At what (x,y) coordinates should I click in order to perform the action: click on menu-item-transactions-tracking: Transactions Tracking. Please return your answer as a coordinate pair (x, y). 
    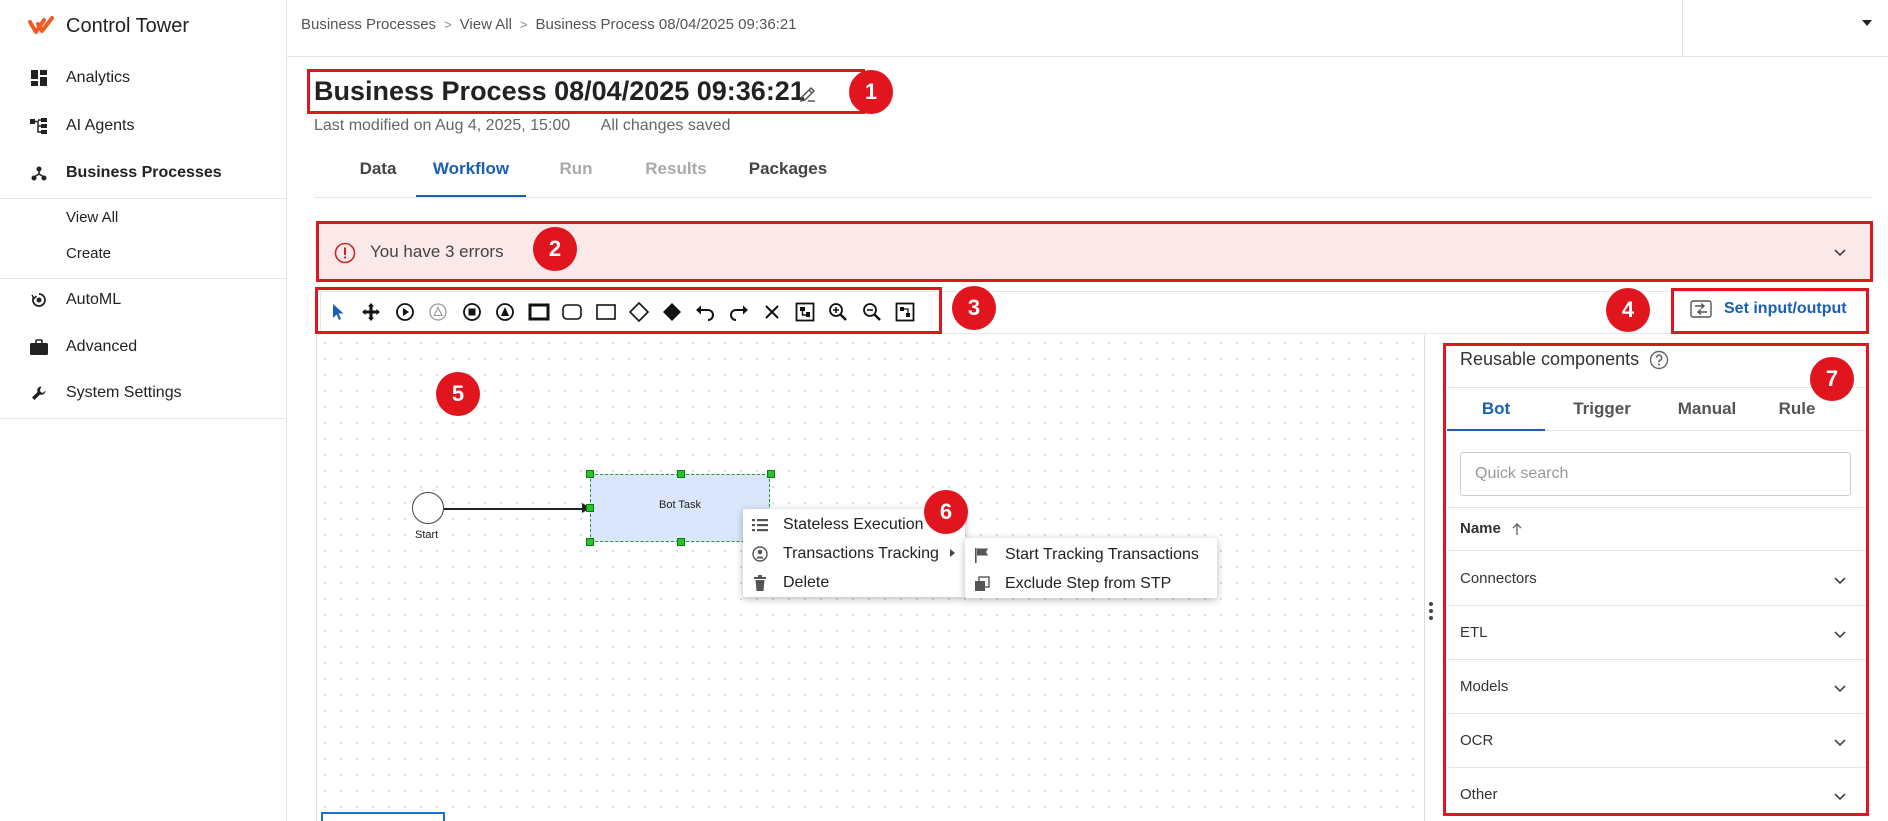
    Looking at the image, I should click on (854, 553).